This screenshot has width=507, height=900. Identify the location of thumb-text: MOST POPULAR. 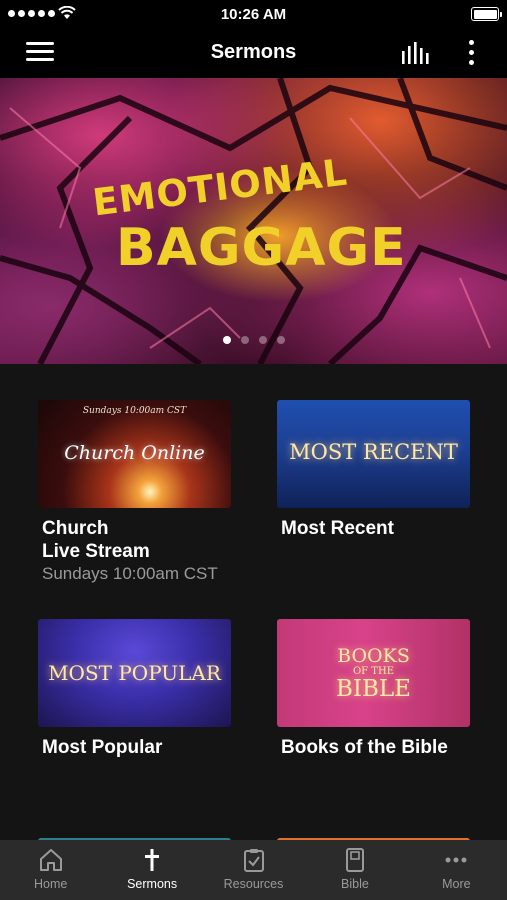
(134, 673).